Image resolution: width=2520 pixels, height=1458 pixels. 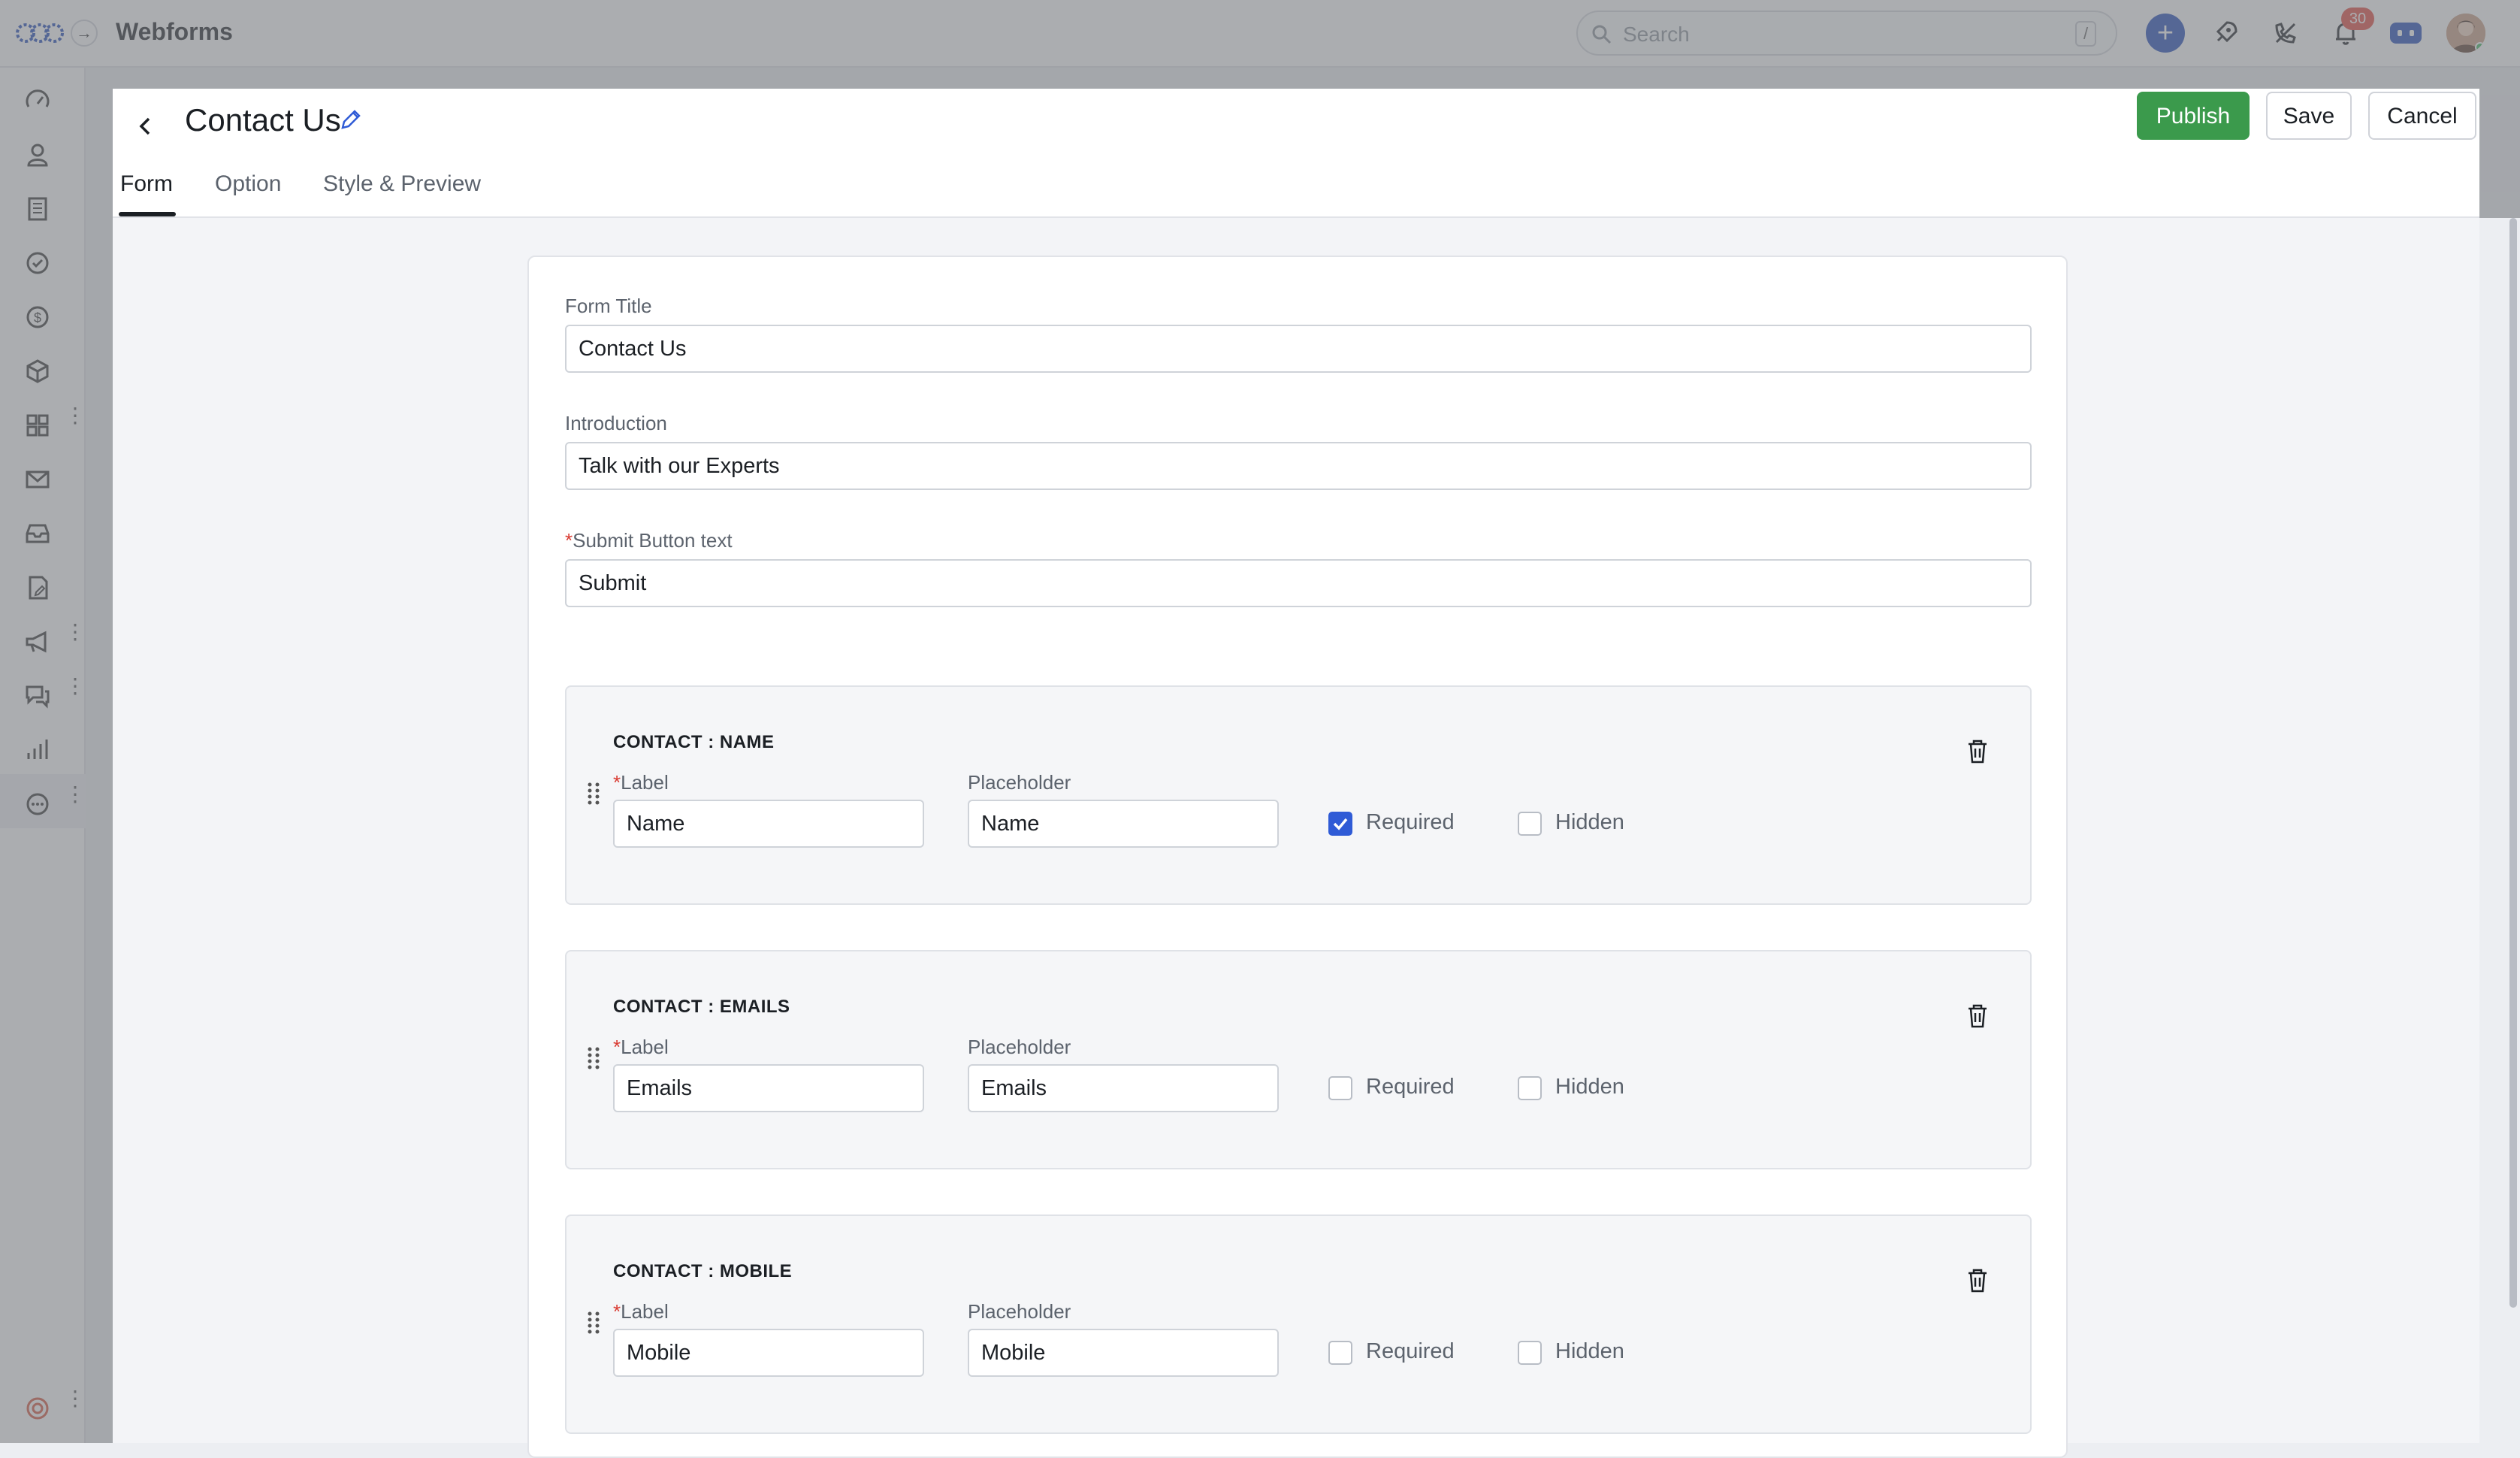 I want to click on app-logo-icon, so click(x=40, y=33).